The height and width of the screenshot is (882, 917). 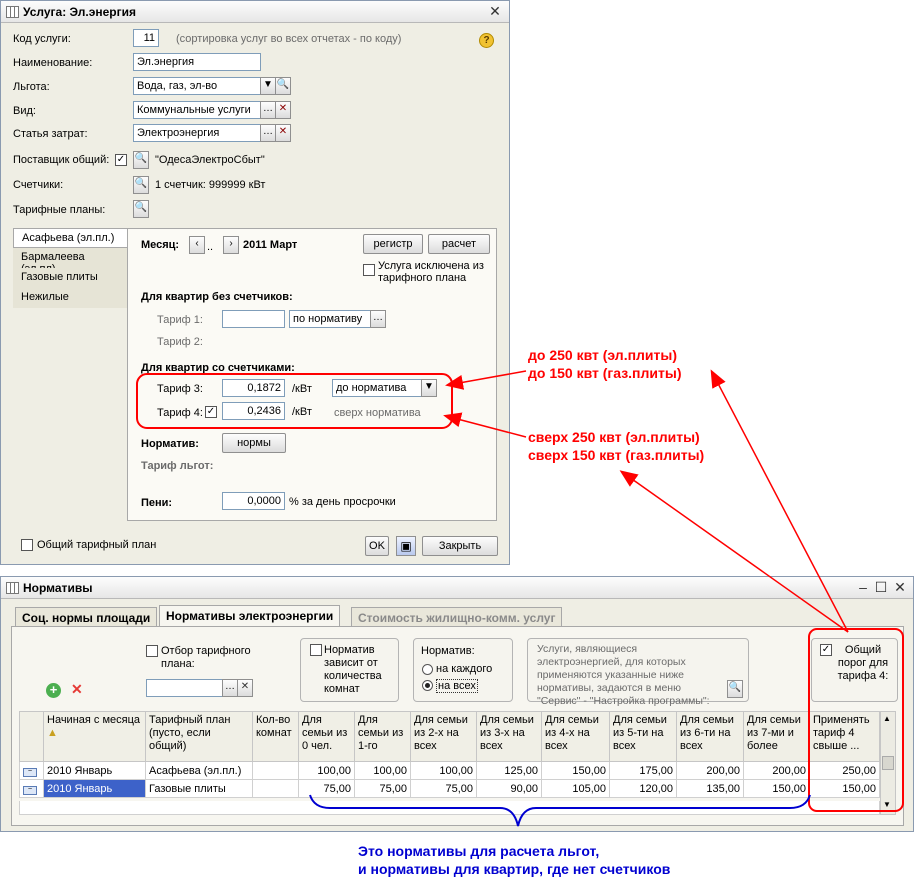 What do you see at coordinates (603, 355) in the screenshot?
I see `annotation-text: до 250 квт (эл.плиты)` at bounding box center [603, 355].